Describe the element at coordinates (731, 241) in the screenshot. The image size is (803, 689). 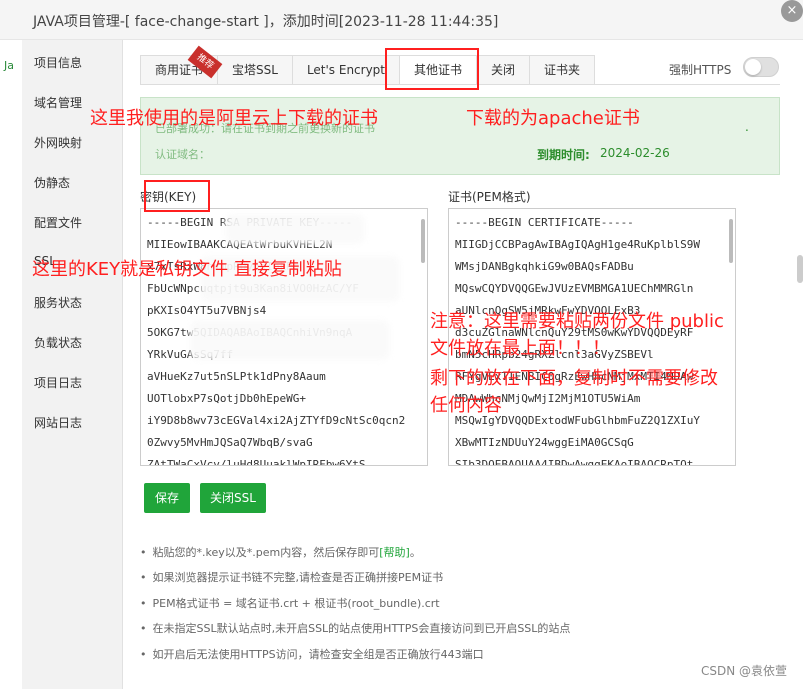
I see `cert-scrollbar` at that location.